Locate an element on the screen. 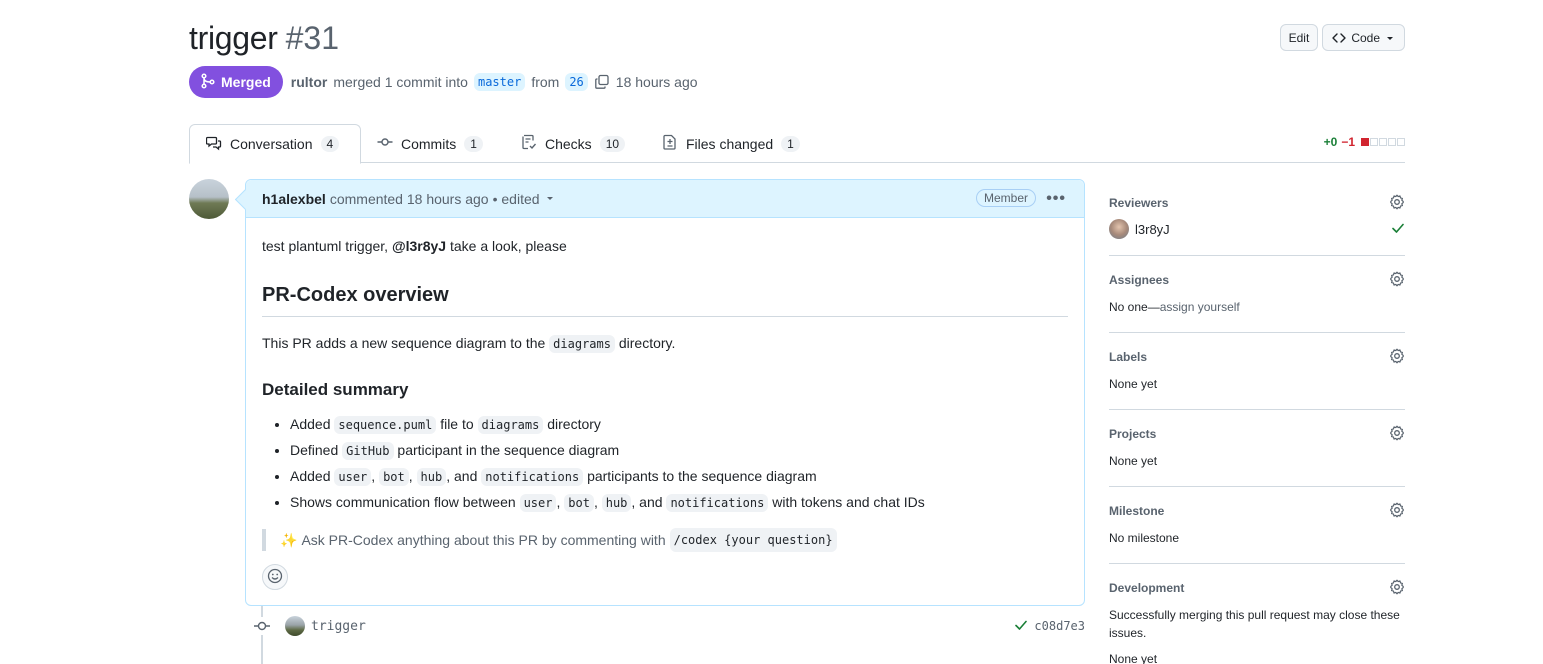 The width and height of the screenshot is (1543, 664). inline-code: GitHub is located at coordinates (368, 451).